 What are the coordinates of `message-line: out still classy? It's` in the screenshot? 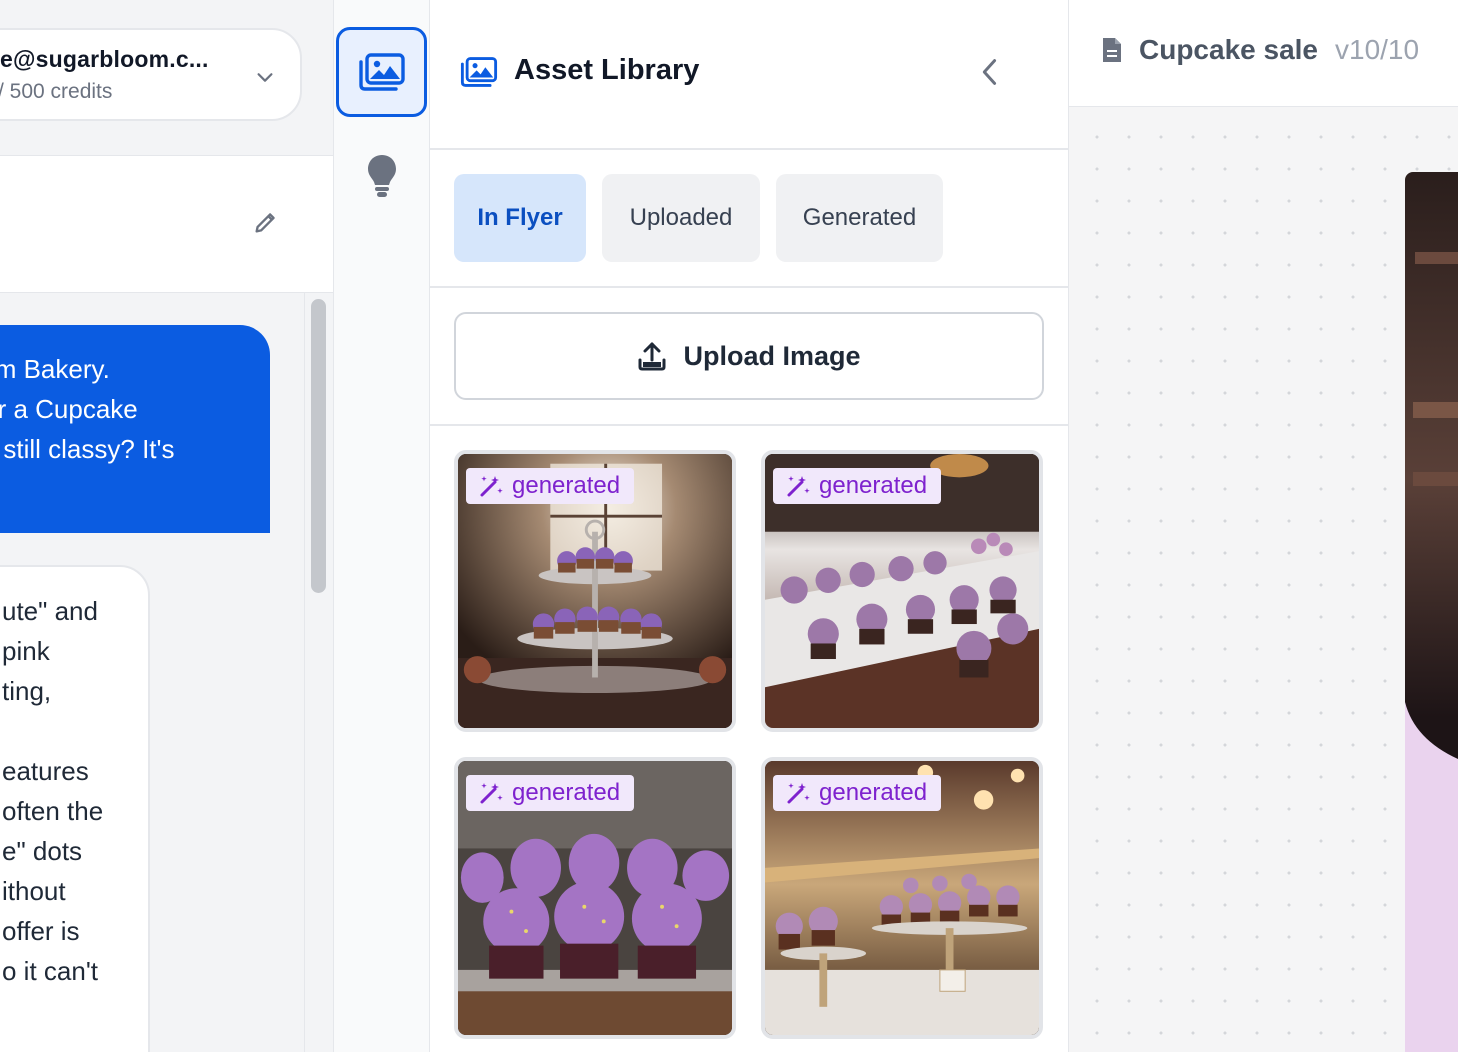 It's located at (87, 449).